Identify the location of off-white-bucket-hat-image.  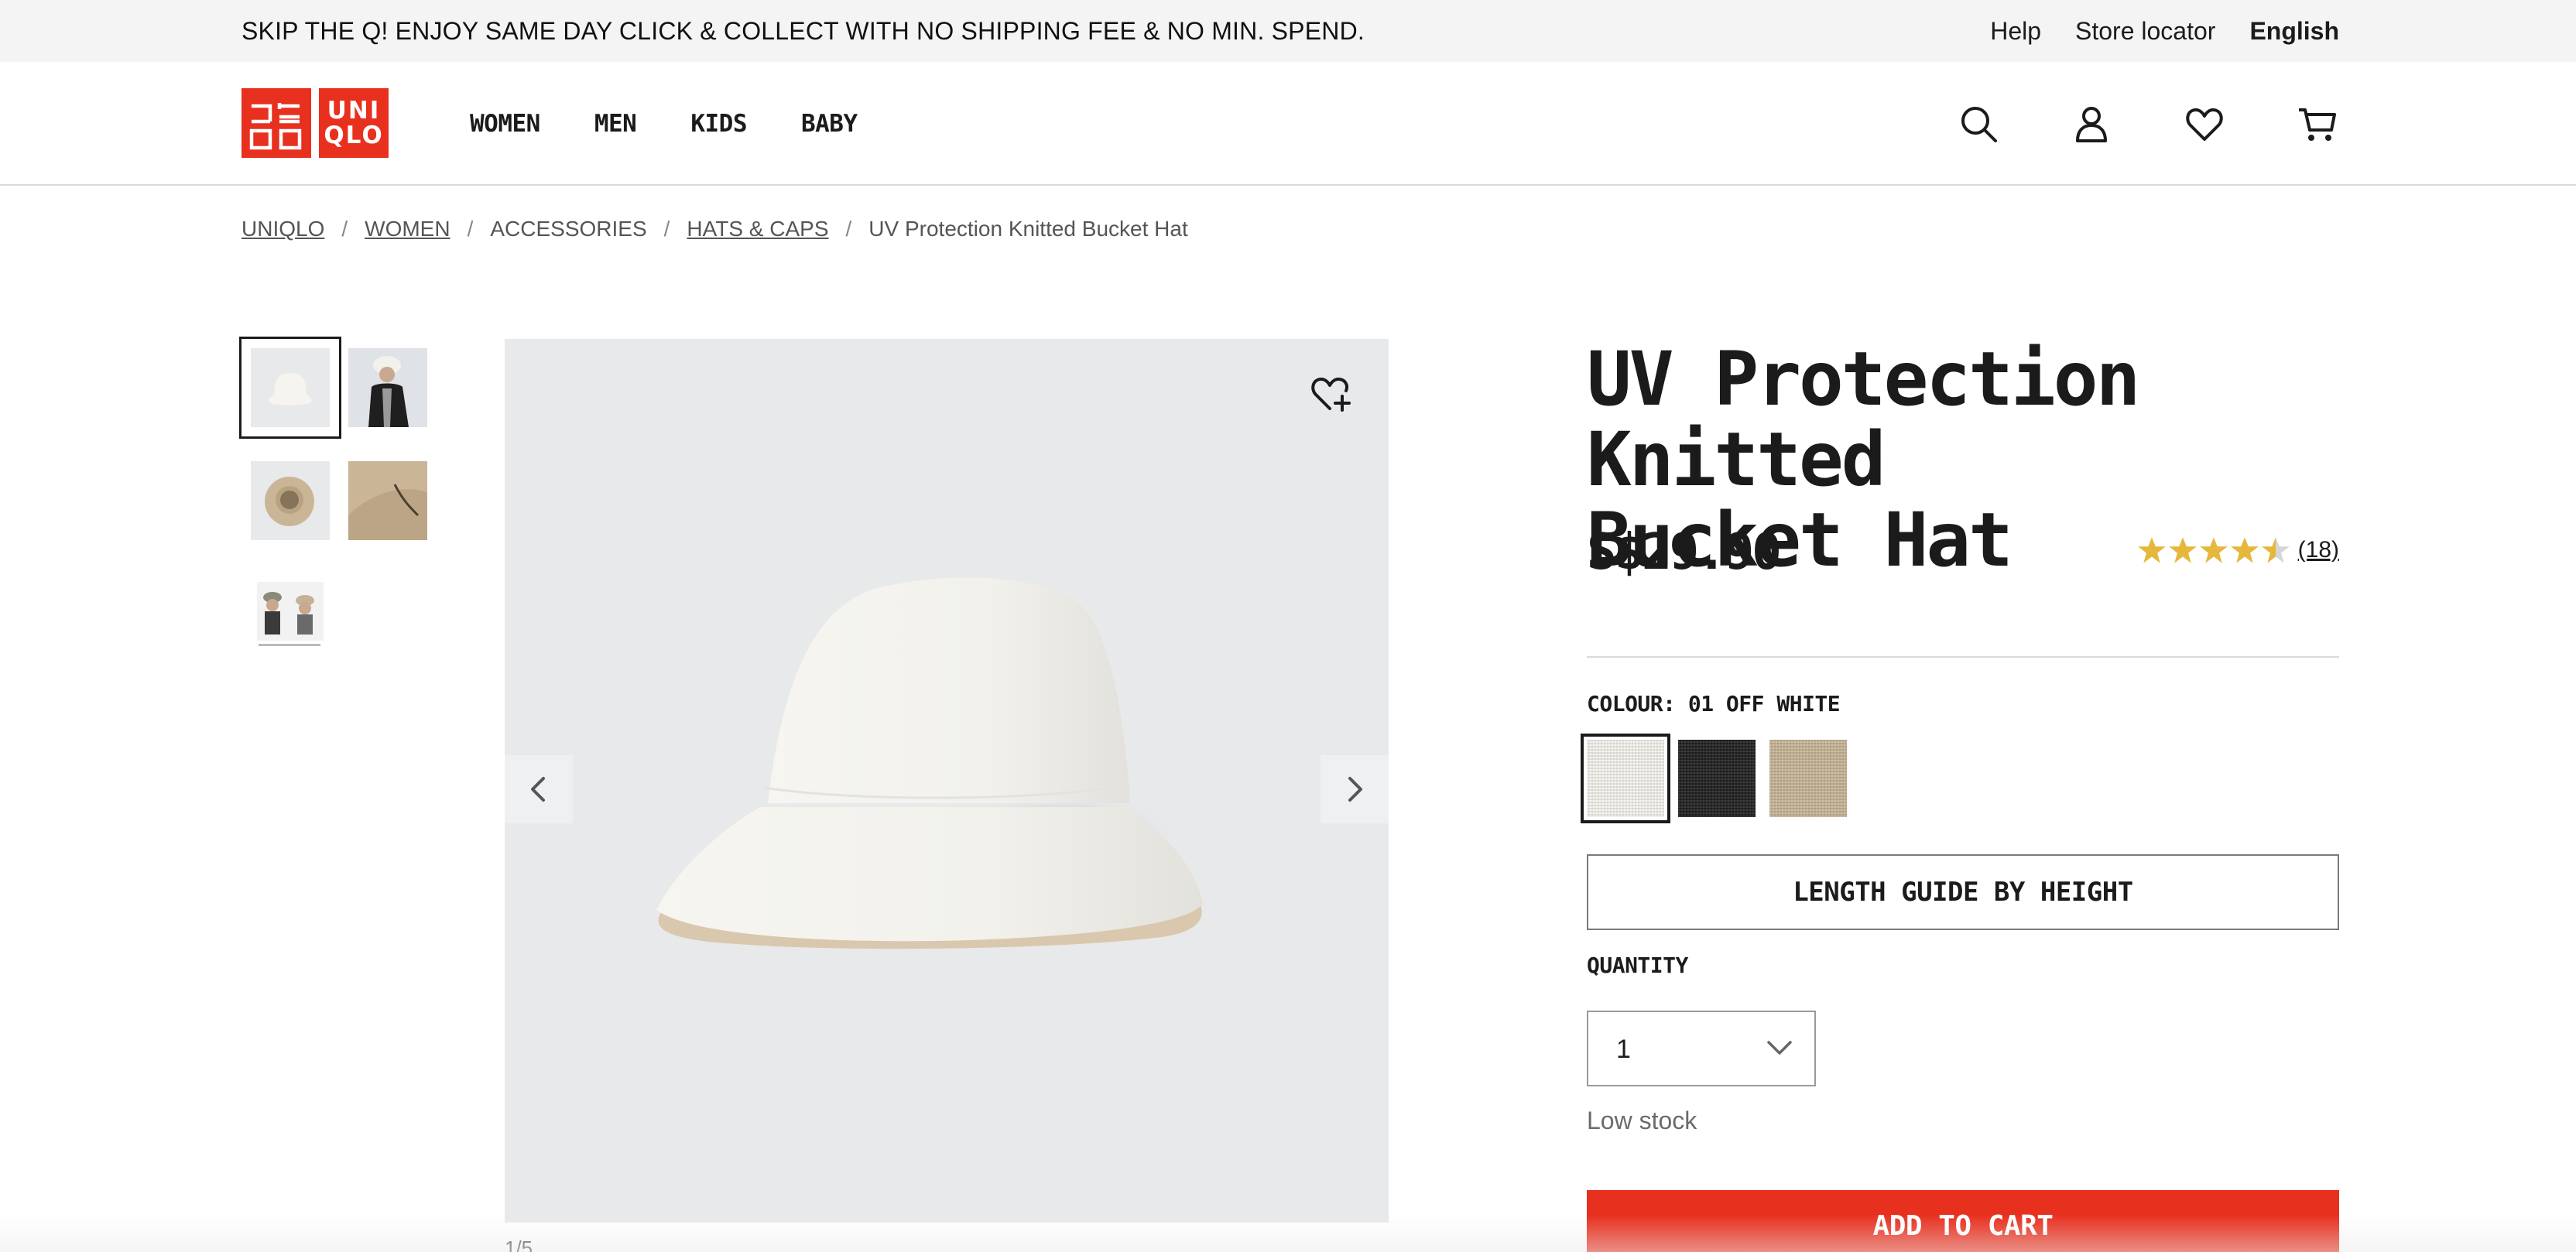
(929, 763).